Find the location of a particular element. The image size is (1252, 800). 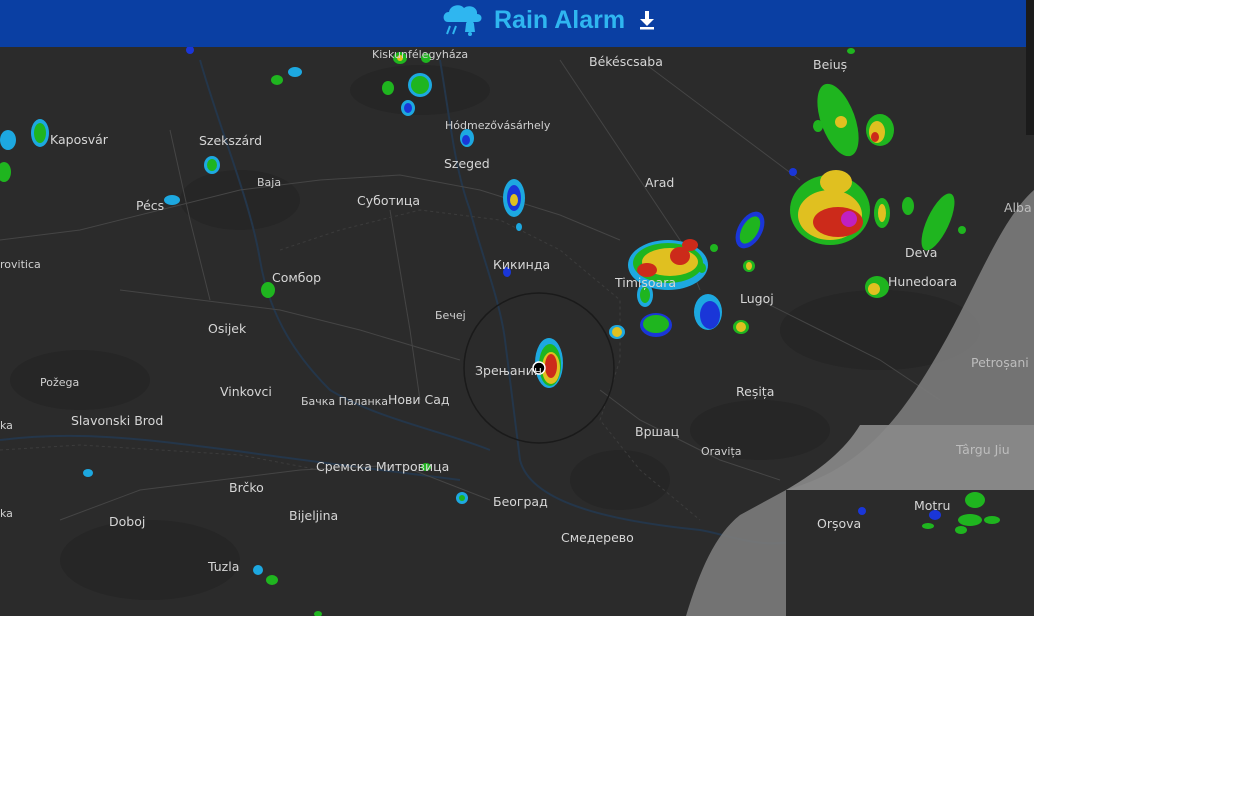

label-szekszard: Szekszárd is located at coordinates (230, 140).